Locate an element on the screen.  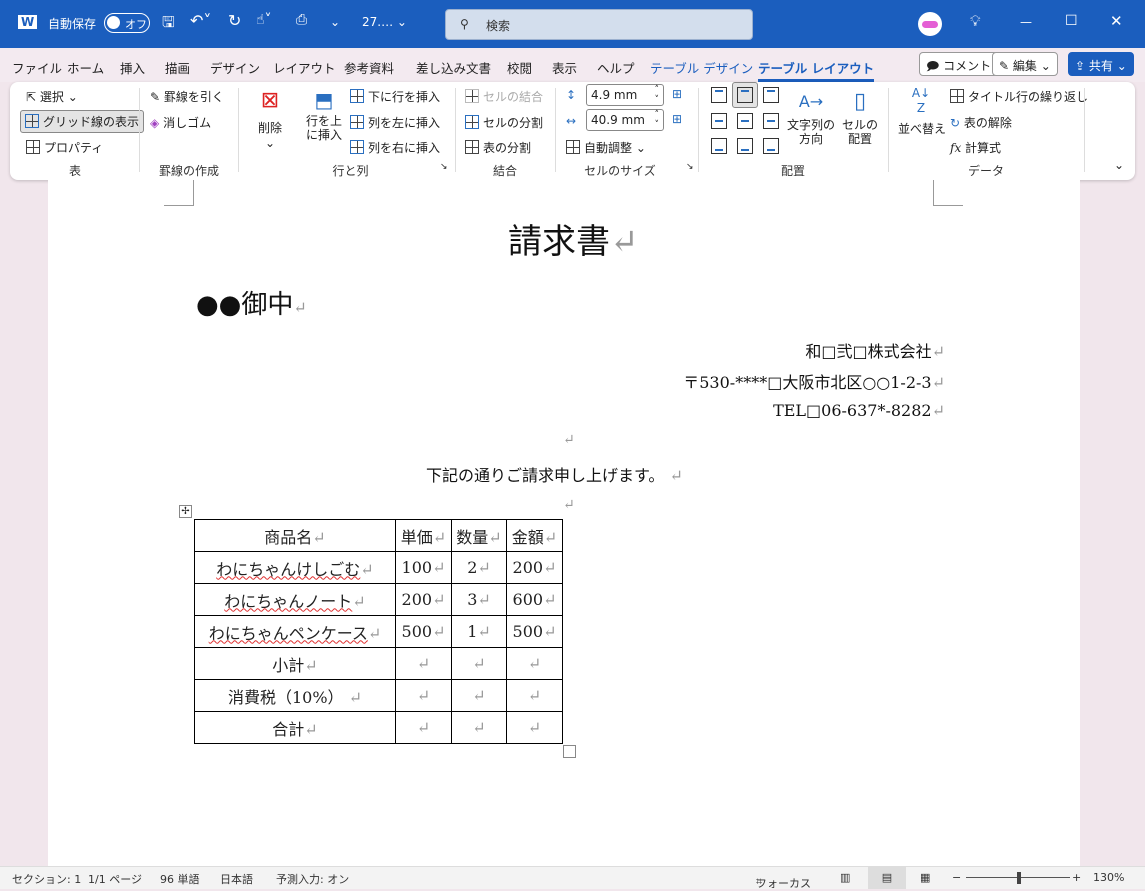
doc-address: 〒530-****□大阪市北区○○1-2-3↵ is located at coordinates (814, 381).